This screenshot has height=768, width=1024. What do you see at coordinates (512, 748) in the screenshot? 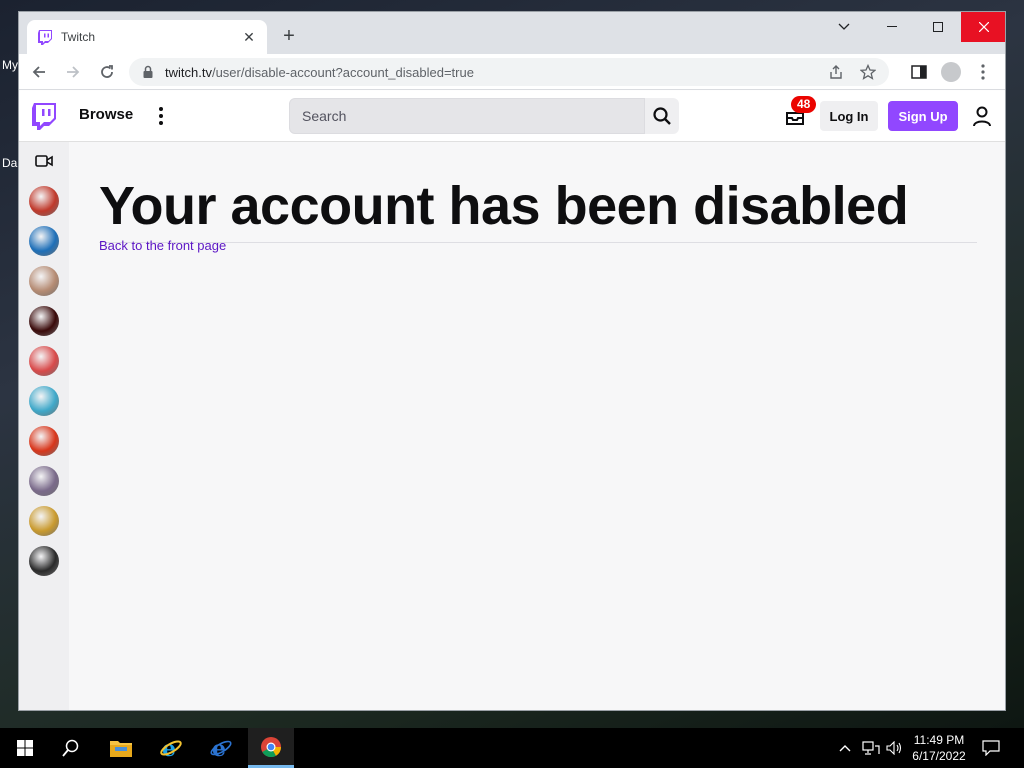
I see `windows-taskbar: e e 11:49 PM 6/17/2022` at bounding box center [512, 748].